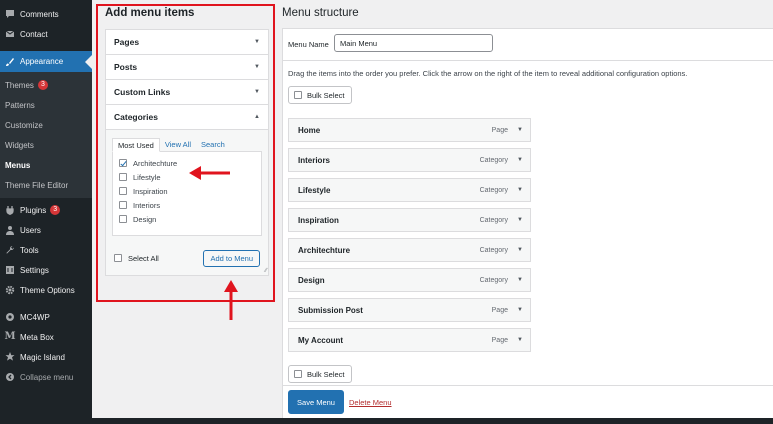 The image size is (773, 424). Describe the element at coordinates (409, 220) in the screenshot. I see `menu-item-inspiration: Inspiration Category ▼` at that location.